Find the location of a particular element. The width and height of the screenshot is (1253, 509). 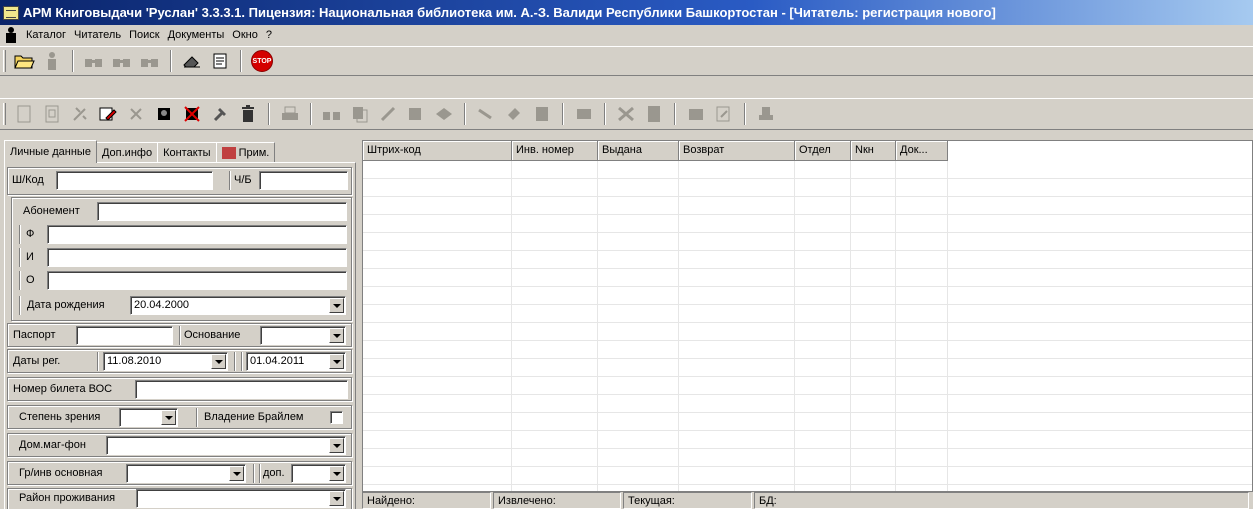

list-icon is located at coordinates (542, 114).